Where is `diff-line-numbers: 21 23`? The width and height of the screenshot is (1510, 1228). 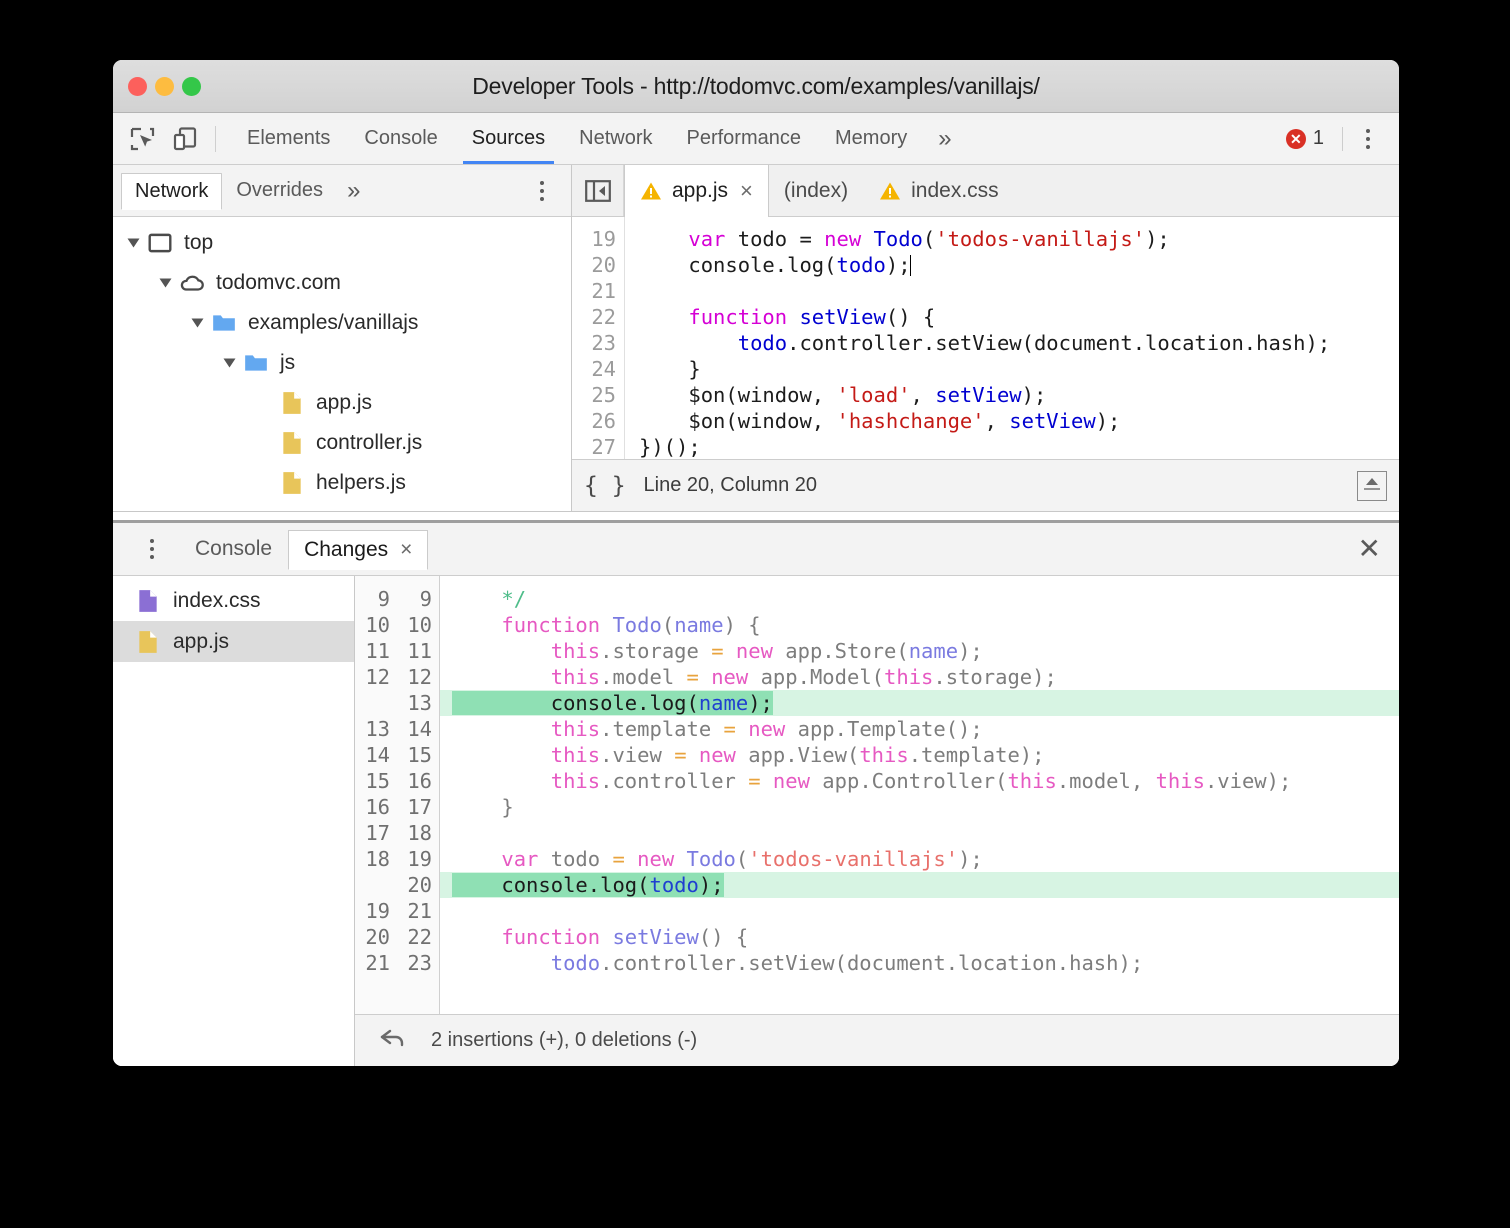
diff-line-numbers: 21 23 is located at coordinates (398, 963).